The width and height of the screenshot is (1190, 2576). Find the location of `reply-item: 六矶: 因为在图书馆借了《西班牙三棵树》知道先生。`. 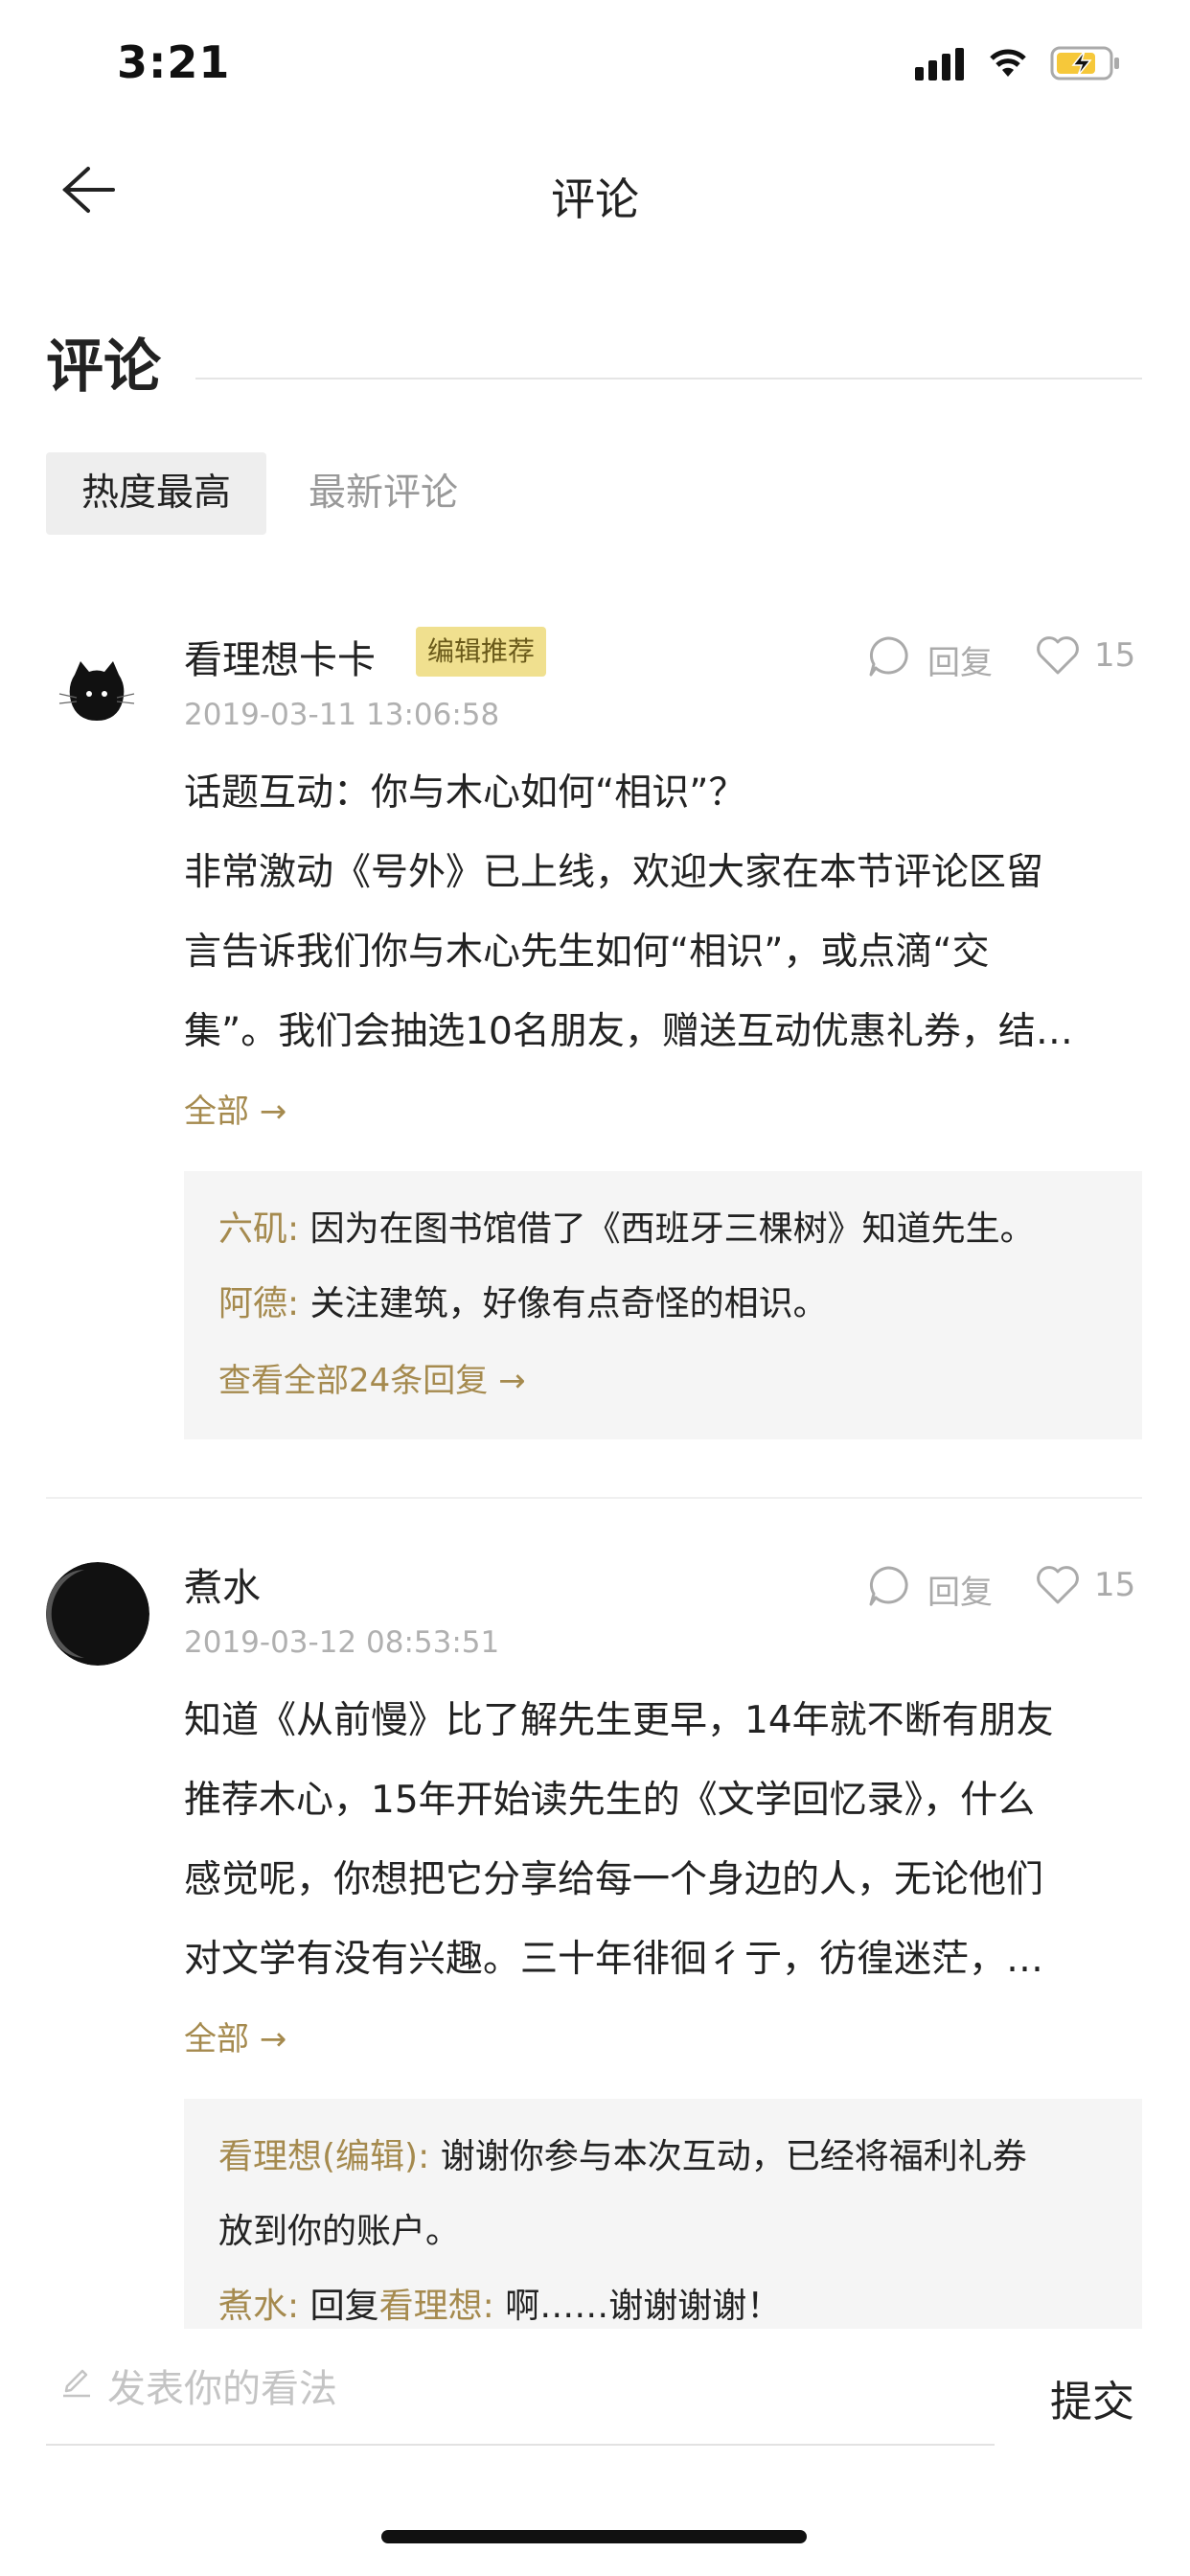

reply-item: 六矶: 因为在图书馆借了《西班牙三棵树》知道先生。 is located at coordinates (626, 1229).